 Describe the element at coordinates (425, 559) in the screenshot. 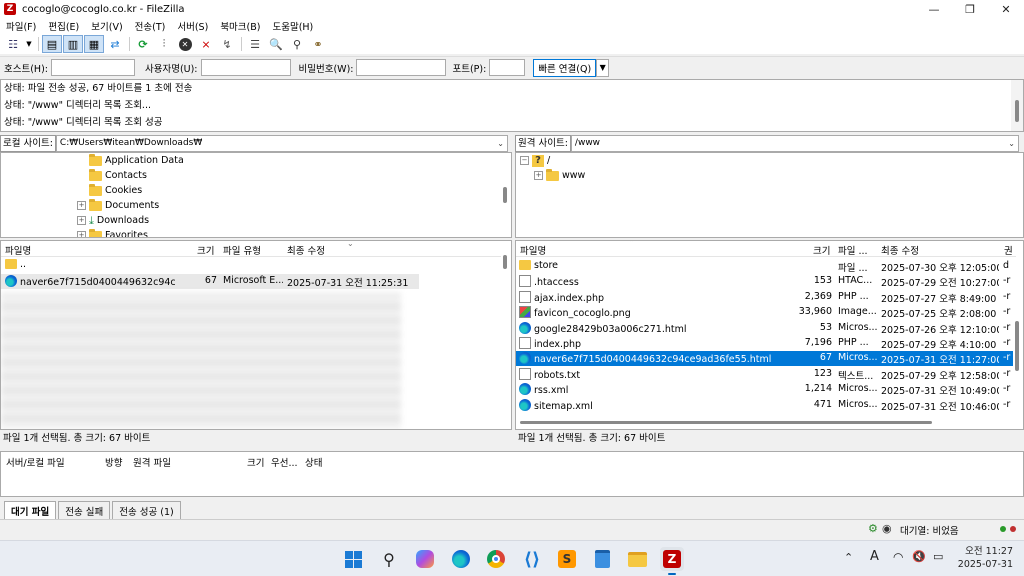

I see `copilot-icon` at that location.